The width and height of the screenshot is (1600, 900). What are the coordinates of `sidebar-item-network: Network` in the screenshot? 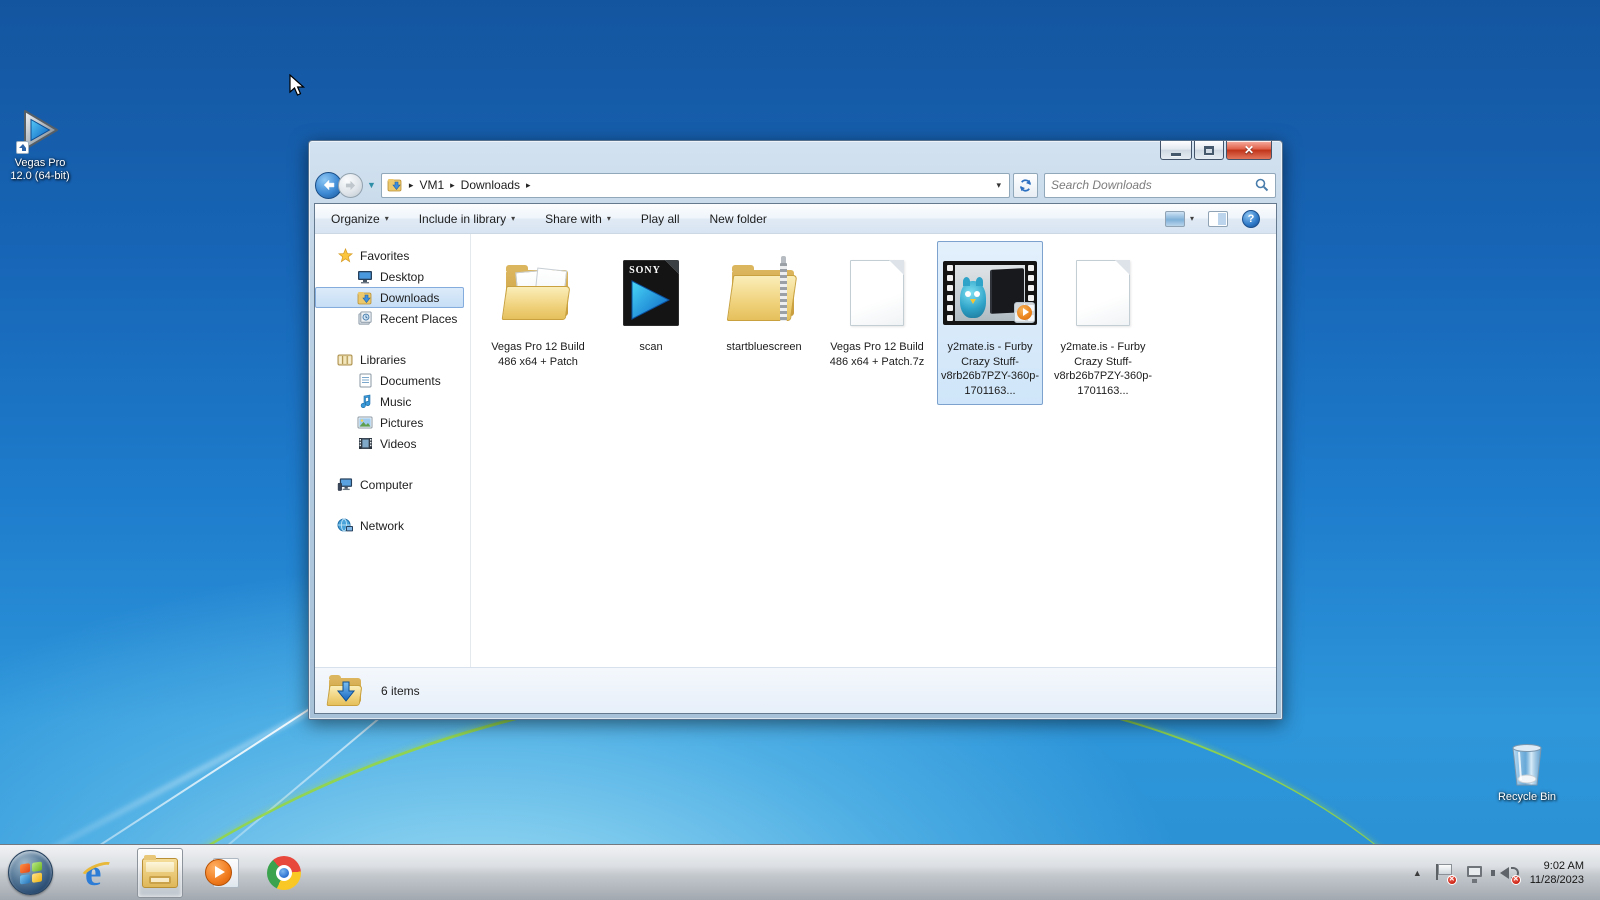 It's located at (389, 525).